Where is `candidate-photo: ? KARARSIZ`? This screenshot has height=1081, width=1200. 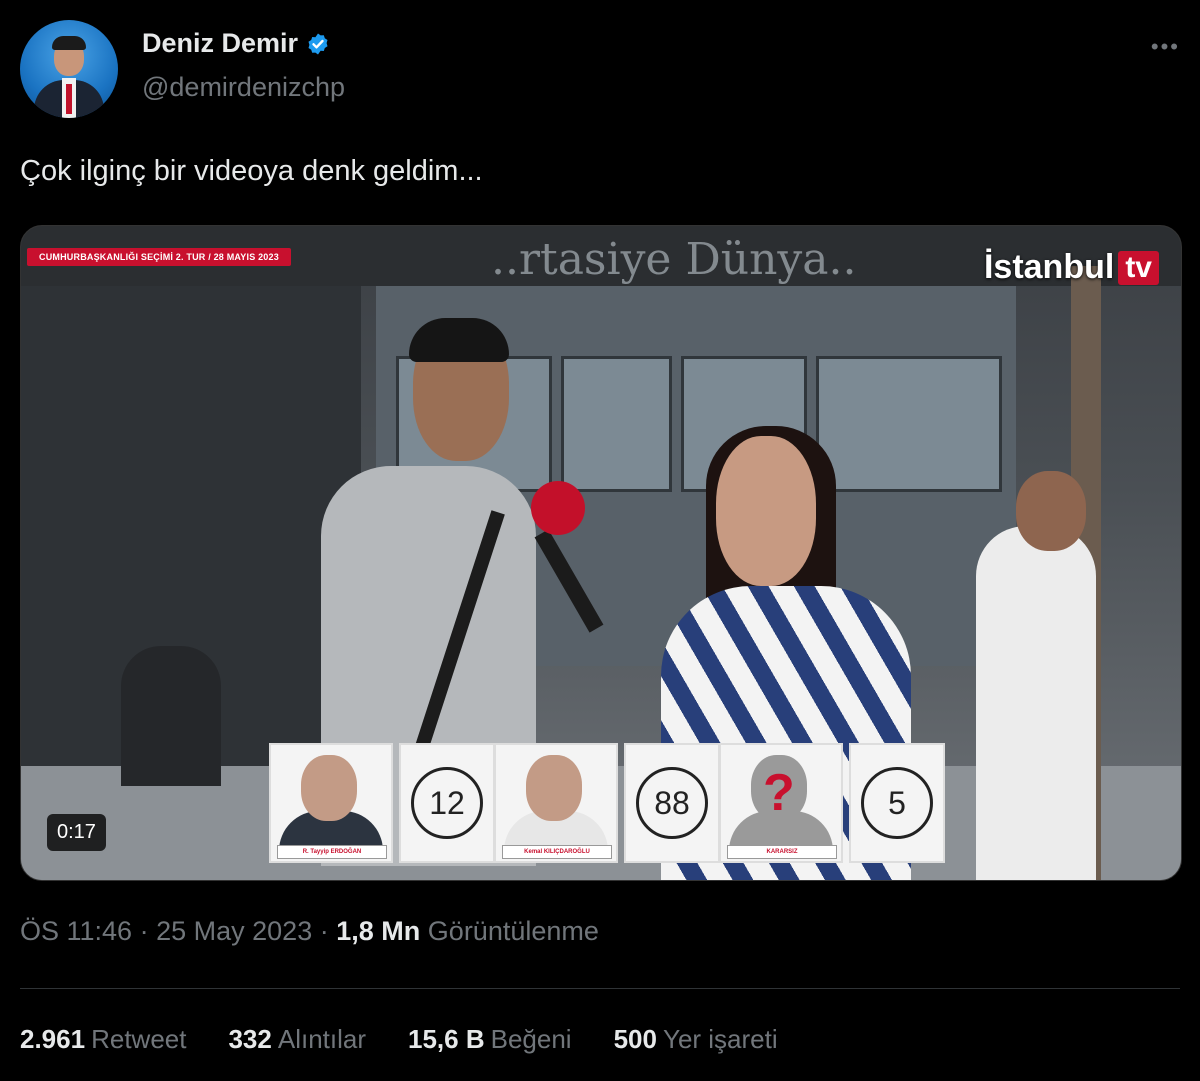
candidate-photo: ? KARARSIZ is located at coordinates (781, 803).